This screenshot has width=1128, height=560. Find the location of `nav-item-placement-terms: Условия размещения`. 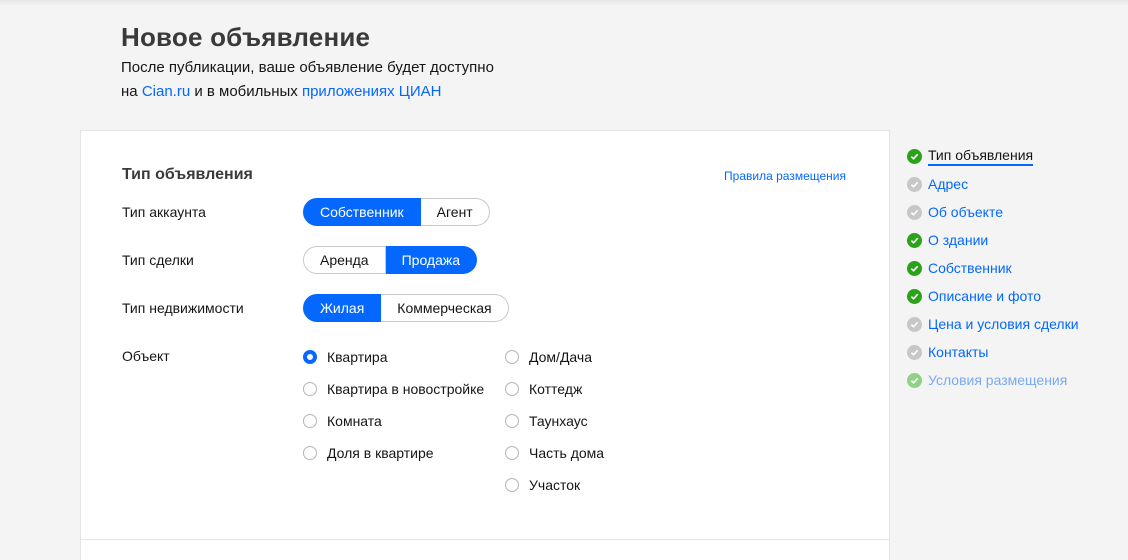

nav-item-placement-terms: Условия размещения is located at coordinates (993, 380).